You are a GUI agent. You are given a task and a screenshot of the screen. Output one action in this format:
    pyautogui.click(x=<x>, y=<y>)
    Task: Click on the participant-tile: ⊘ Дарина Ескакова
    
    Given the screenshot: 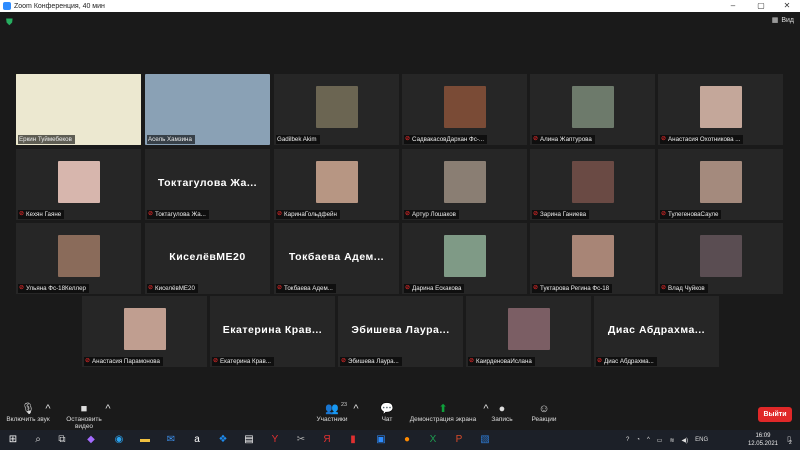 What is the action you would take?
    pyautogui.click(x=464, y=258)
    